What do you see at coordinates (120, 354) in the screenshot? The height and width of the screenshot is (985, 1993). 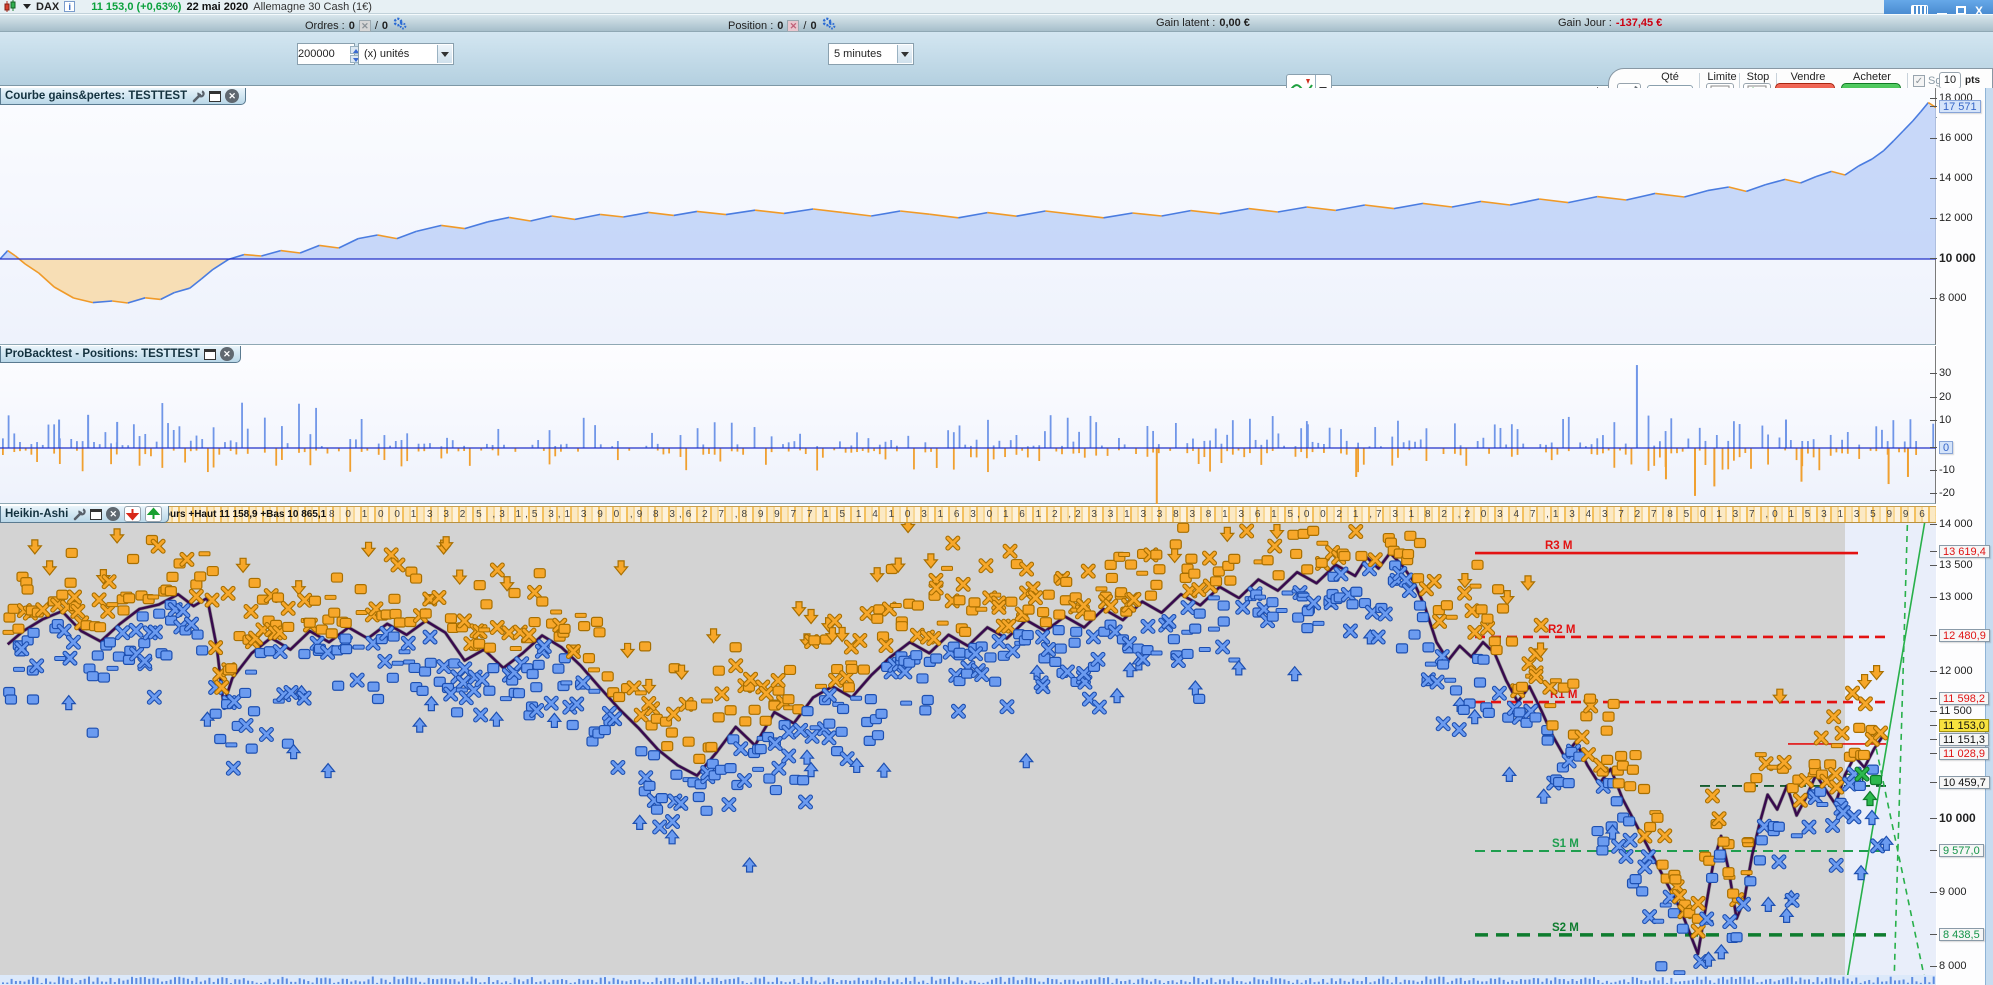 I see `positions-panel-tab: ProBacktest - Positions: TESTTEST ✕` at bounding box center [120, 354].